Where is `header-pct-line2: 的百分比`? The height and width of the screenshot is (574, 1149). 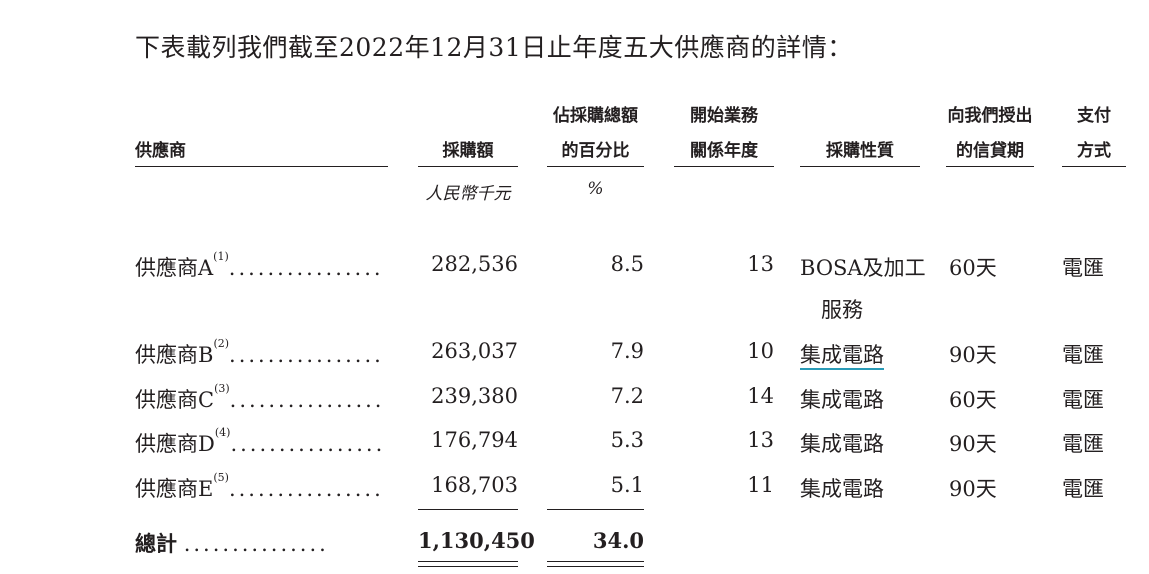
header-pct-line2: 的百分比 is located at coordinates (595, 151).